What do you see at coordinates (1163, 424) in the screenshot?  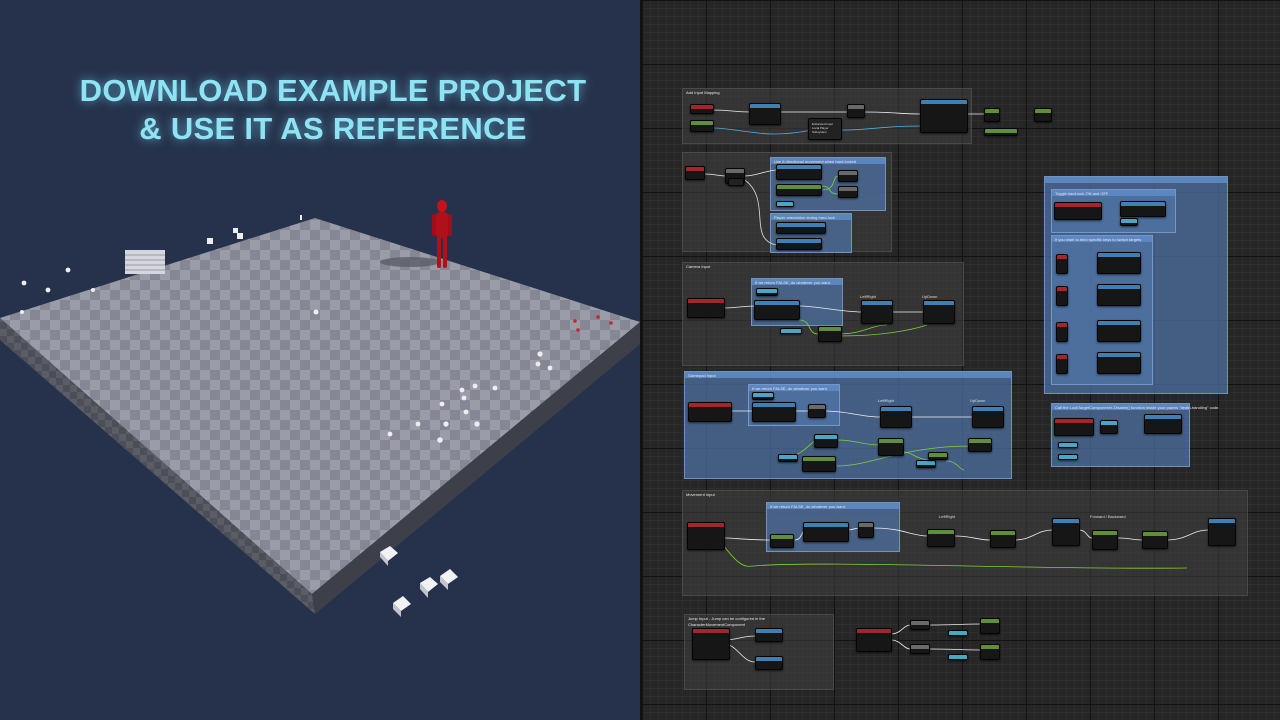 I see `node-disable-call` at bounding box center [1163, 424].